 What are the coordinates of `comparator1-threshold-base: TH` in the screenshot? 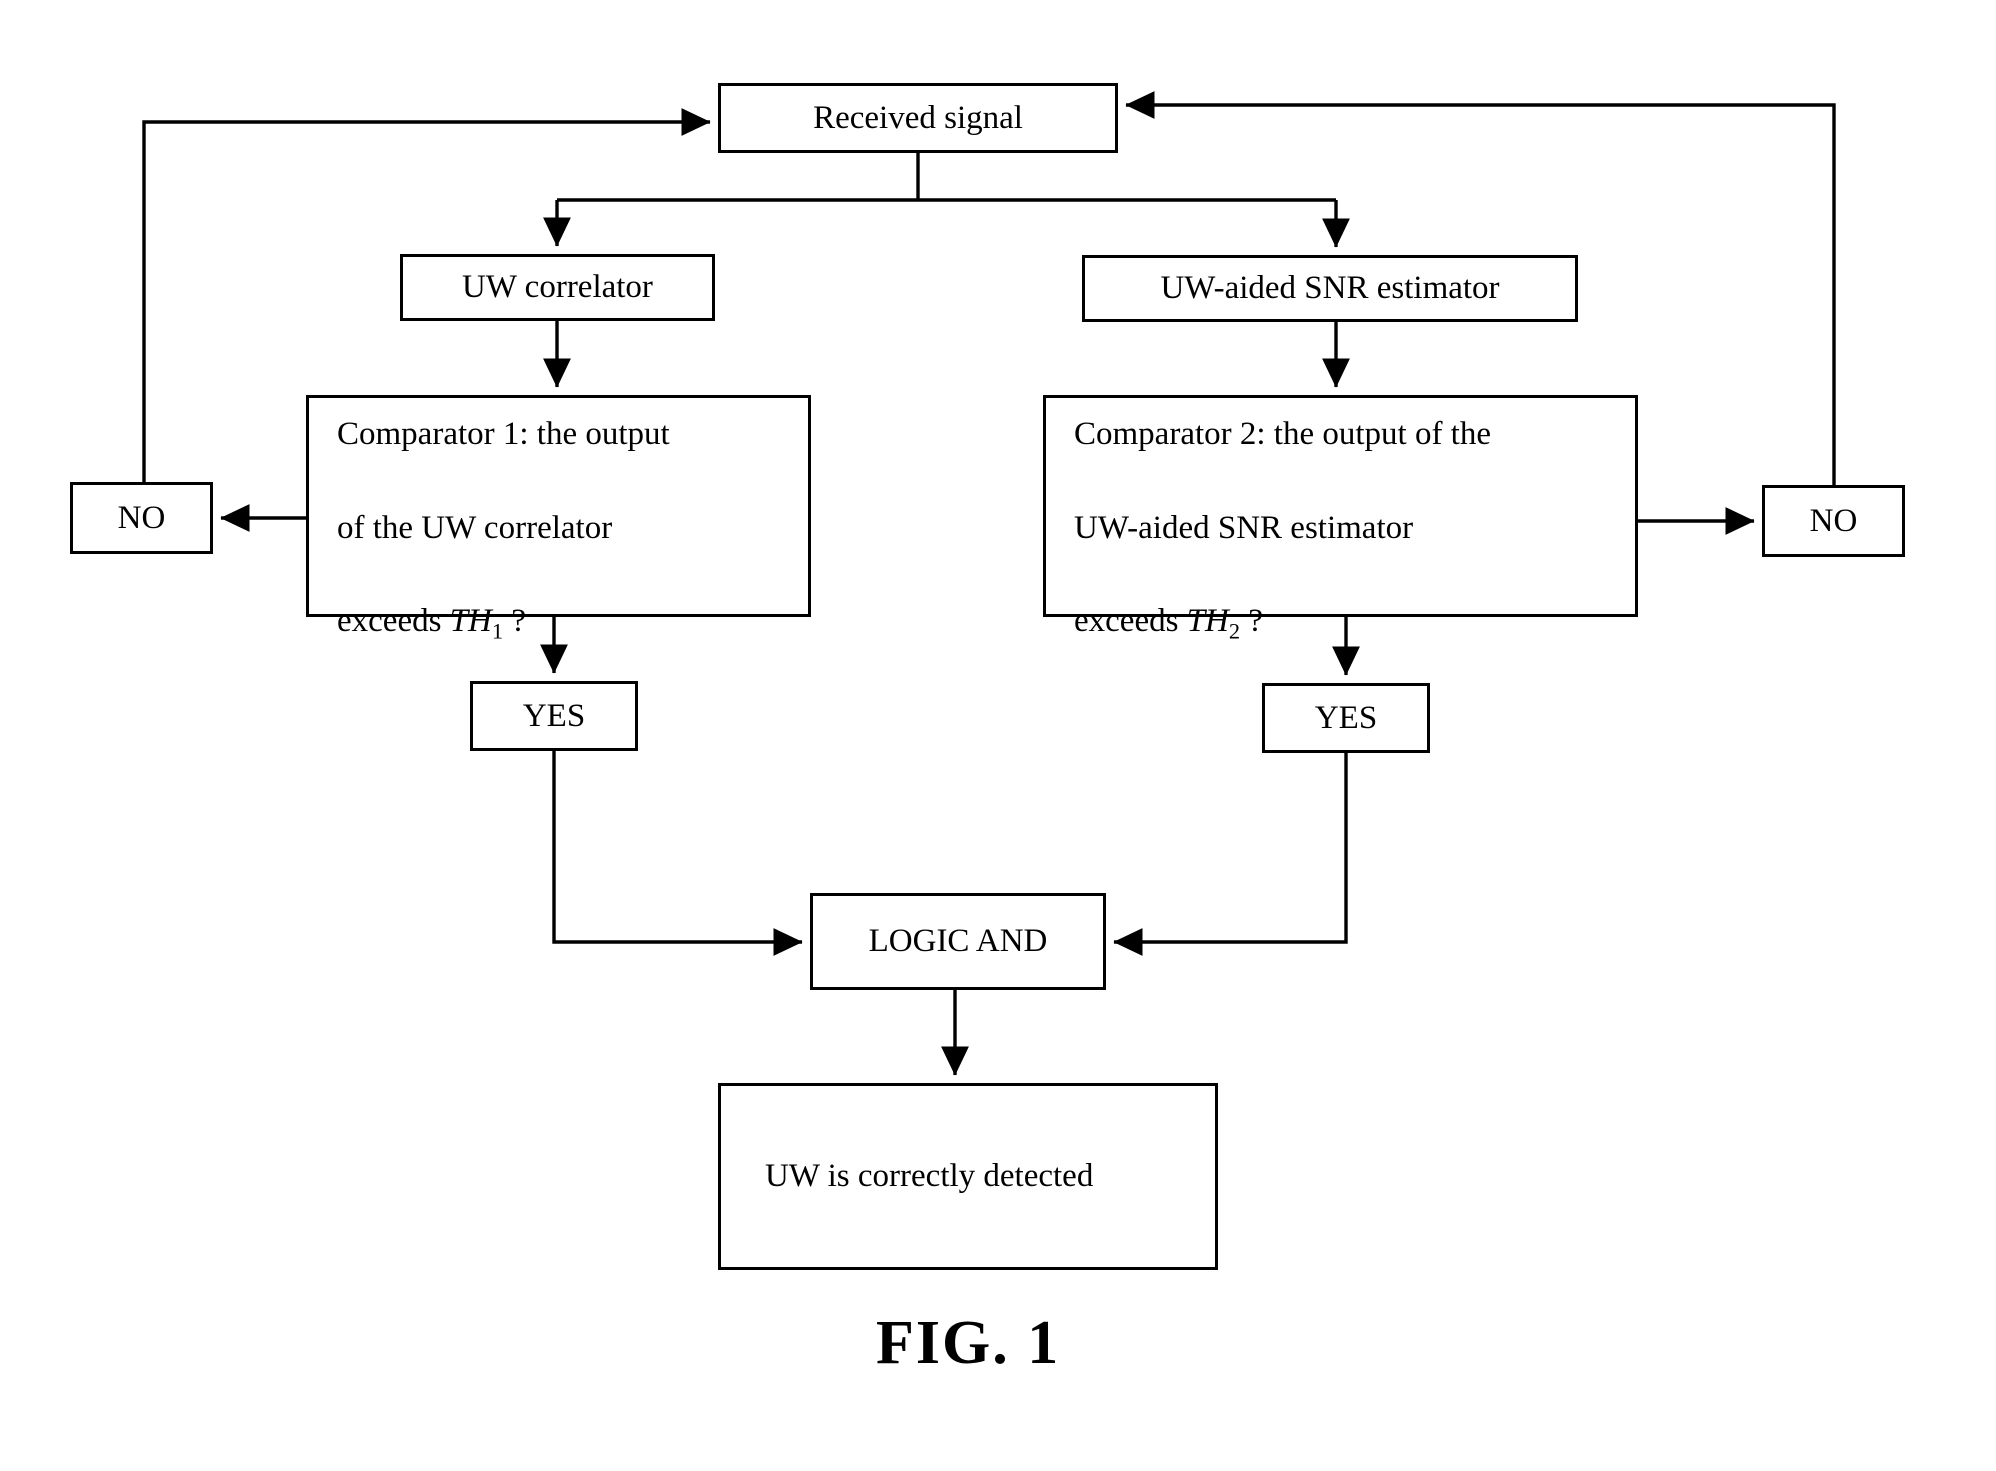 It's located at (470, 621).